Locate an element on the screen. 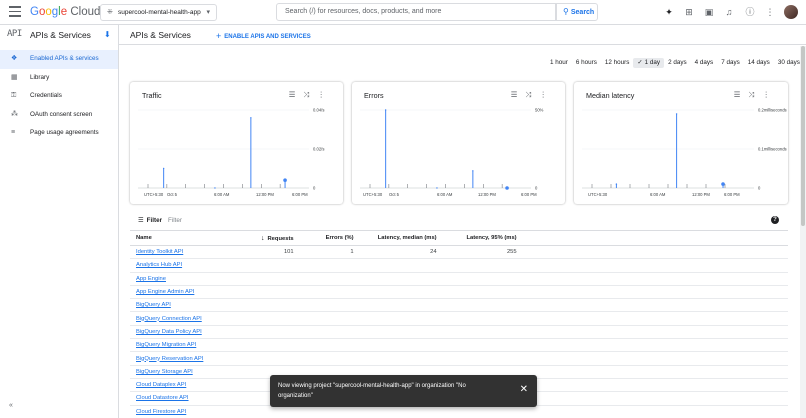  help-icon: ⓘ is located at coordinates (750, 12).